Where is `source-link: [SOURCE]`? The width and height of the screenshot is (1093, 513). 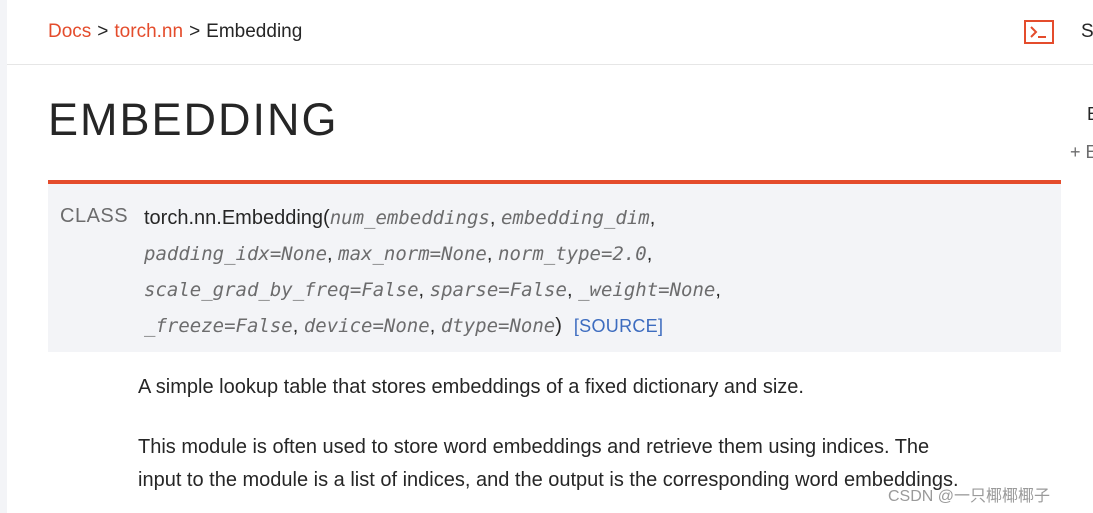
source-link: [SOURCE] is located at coordinates (618, 326).